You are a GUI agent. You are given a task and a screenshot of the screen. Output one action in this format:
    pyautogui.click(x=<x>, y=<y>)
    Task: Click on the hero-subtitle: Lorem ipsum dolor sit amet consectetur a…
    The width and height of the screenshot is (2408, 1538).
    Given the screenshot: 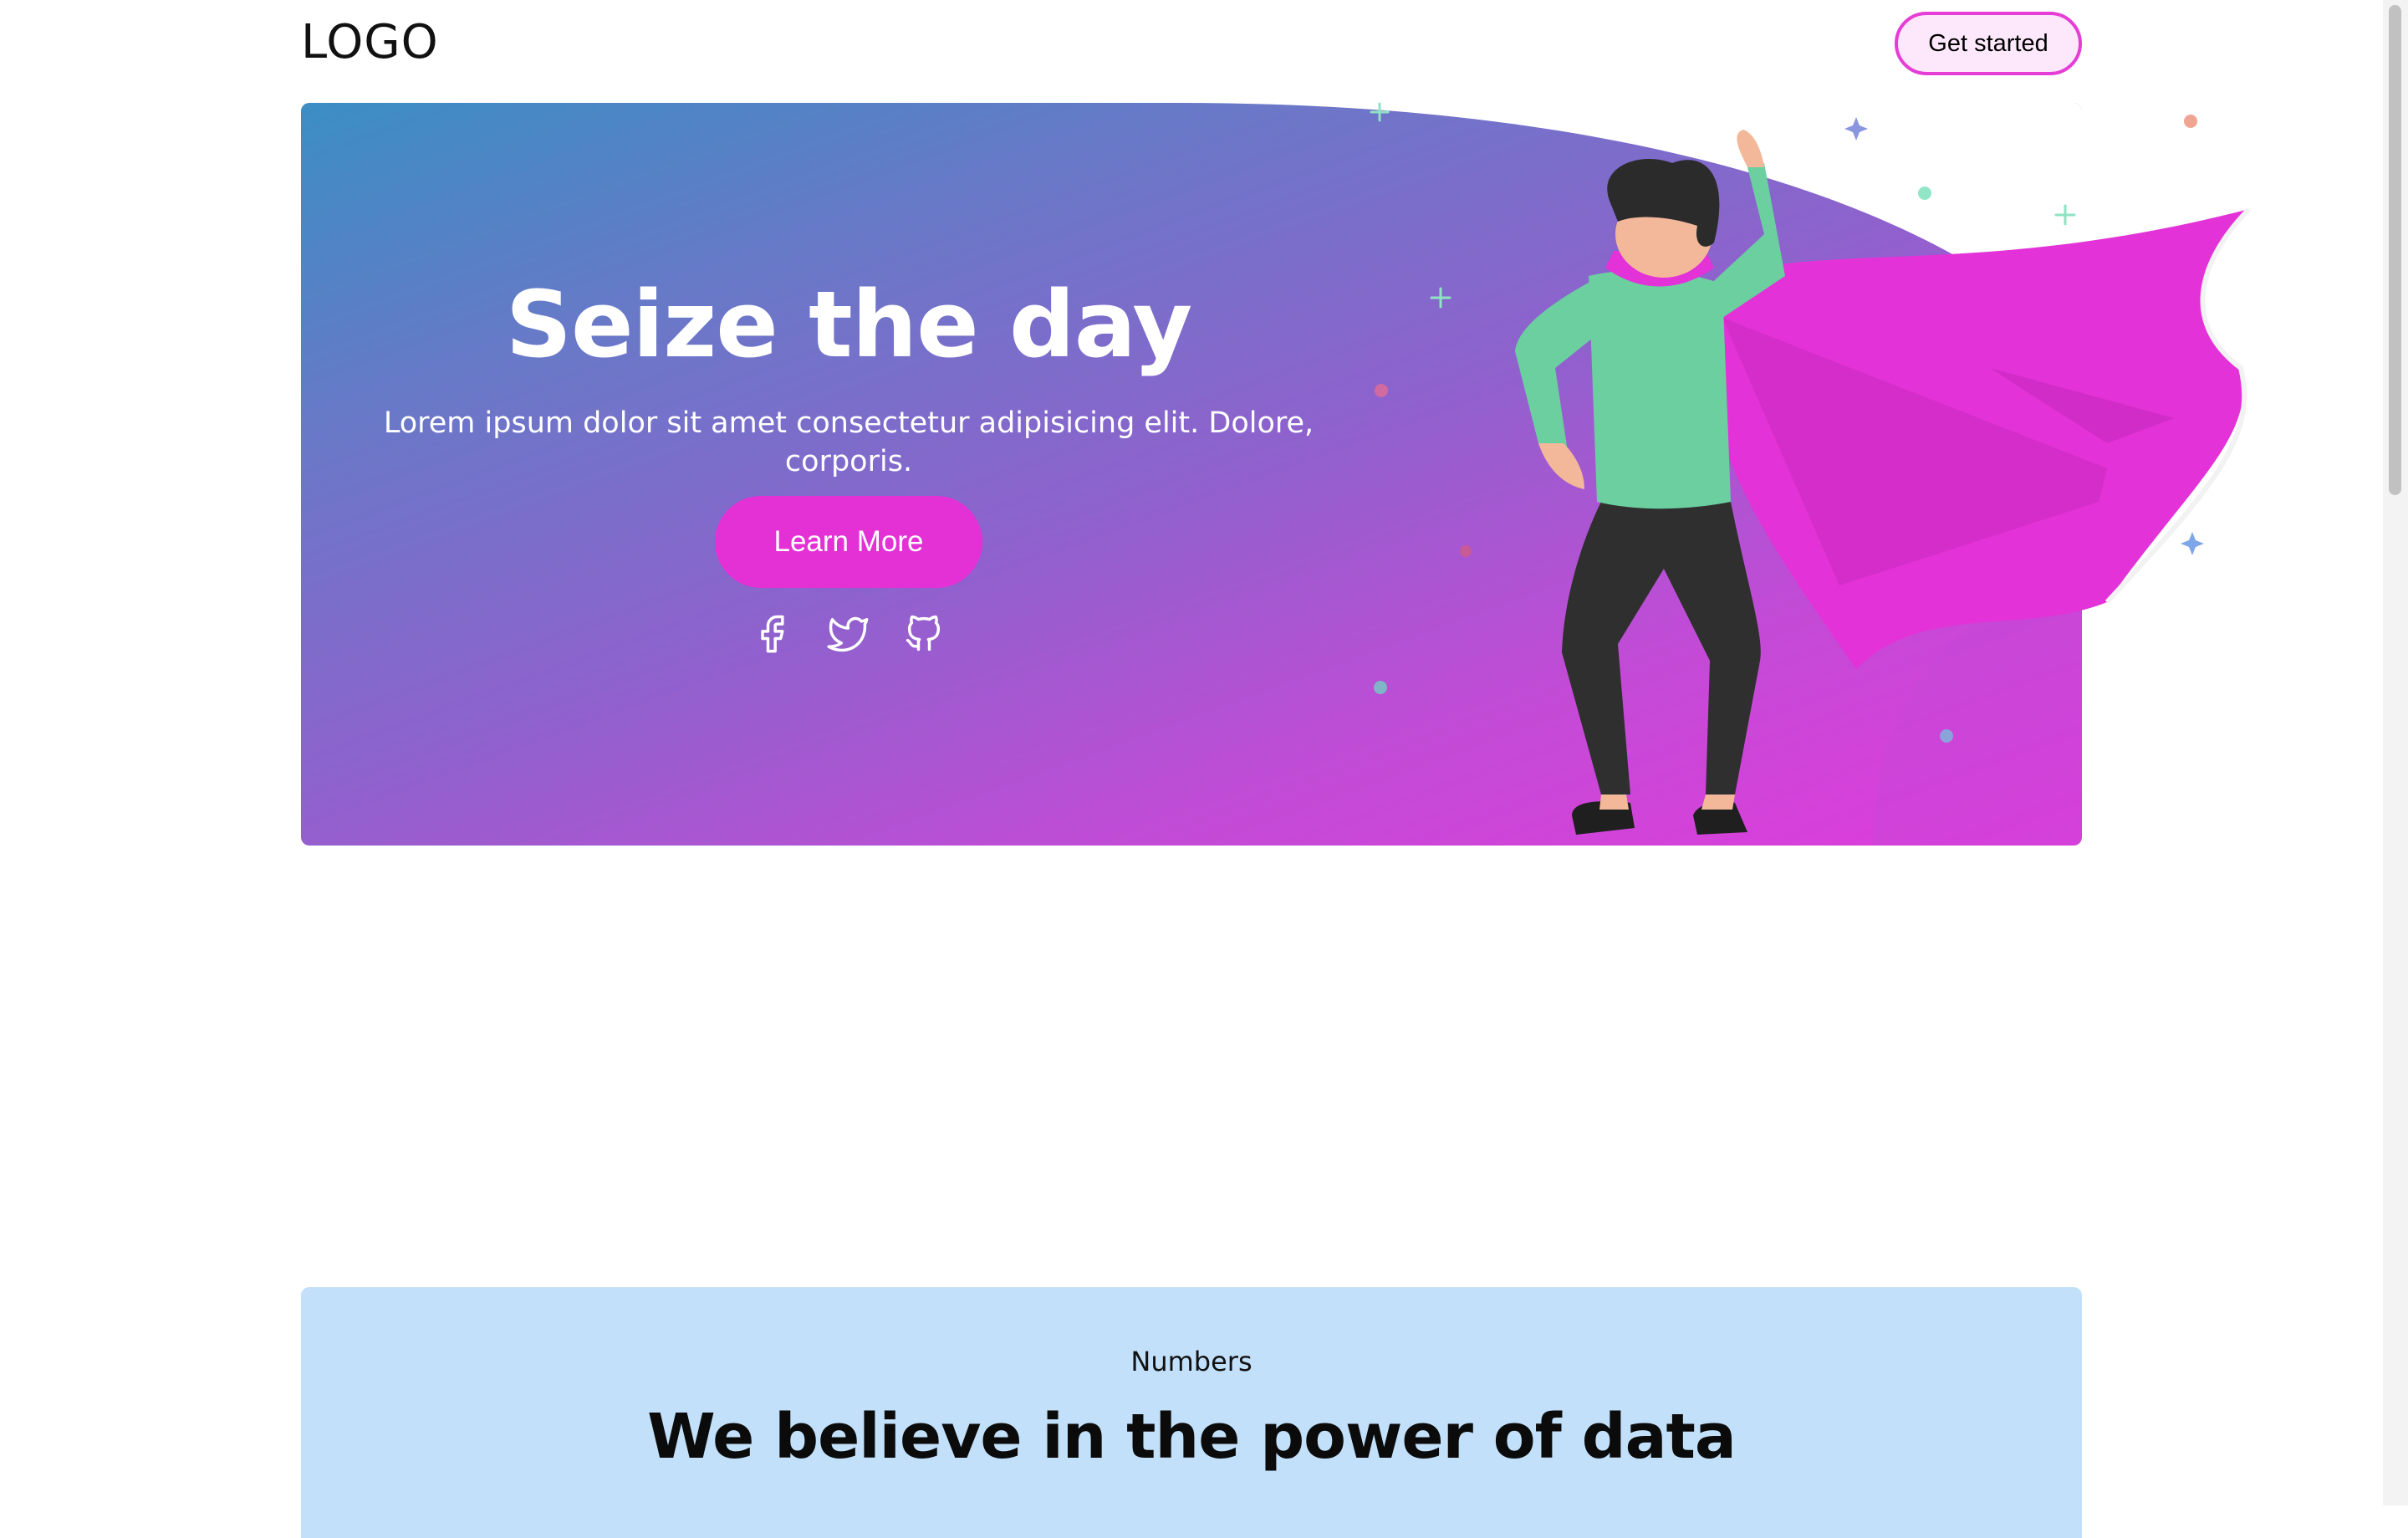 What is the action you would take?
    pyautogui.click(x=849, y=442)
    